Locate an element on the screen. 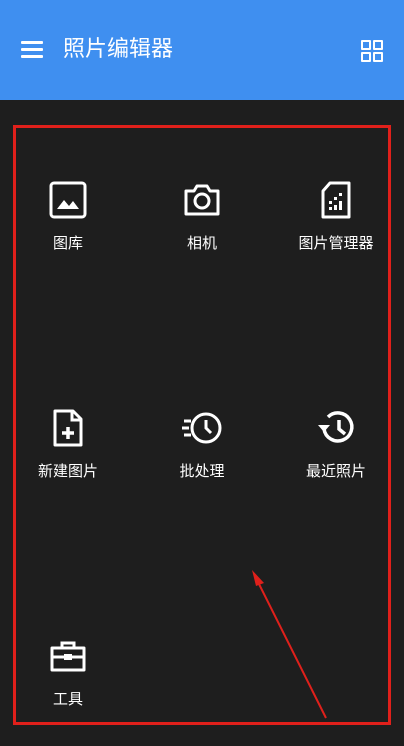 The image size is (404, 746). history-icon is located at coordinates (336, 427).